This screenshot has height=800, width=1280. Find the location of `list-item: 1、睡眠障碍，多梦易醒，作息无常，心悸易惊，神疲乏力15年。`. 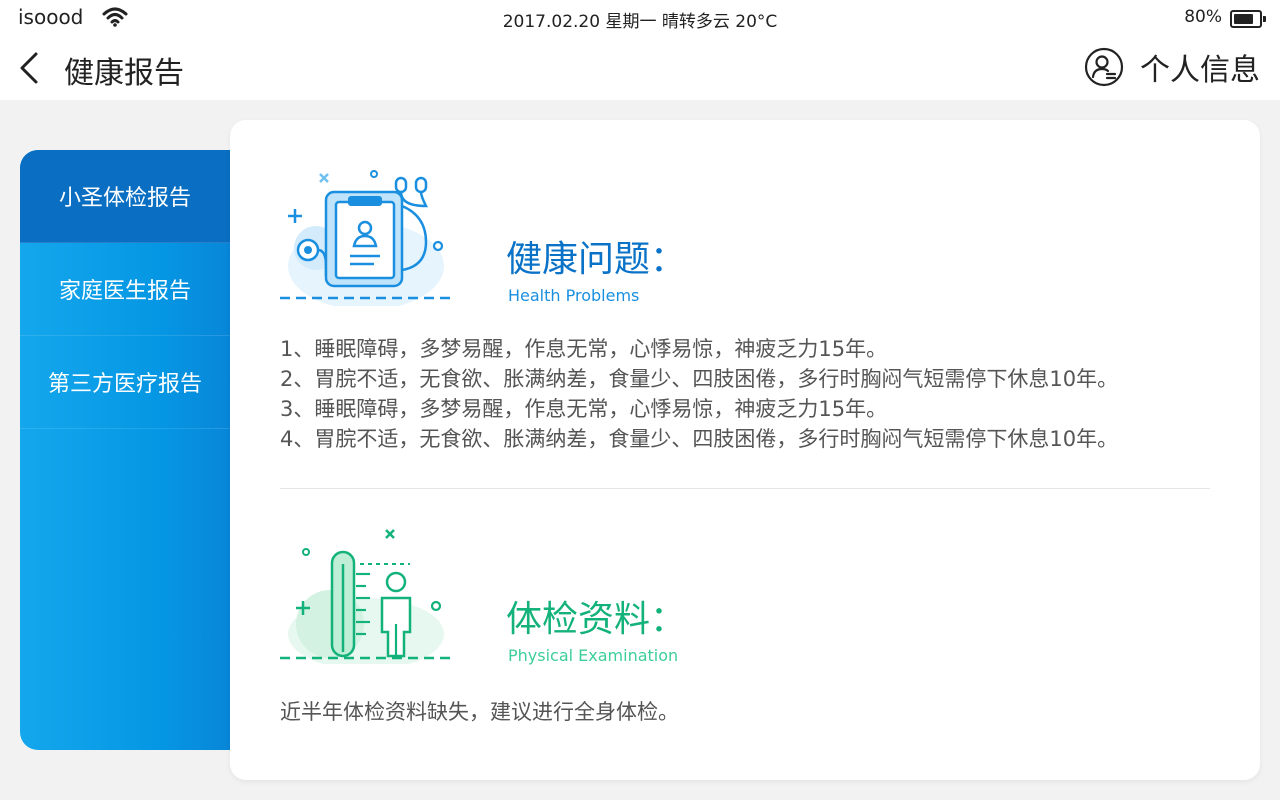

list-item: 1、睡眠障碍，多梦易醒，作息无常，心悸易惊，神疲乏力15年。 is located at coordinates (584, 349).